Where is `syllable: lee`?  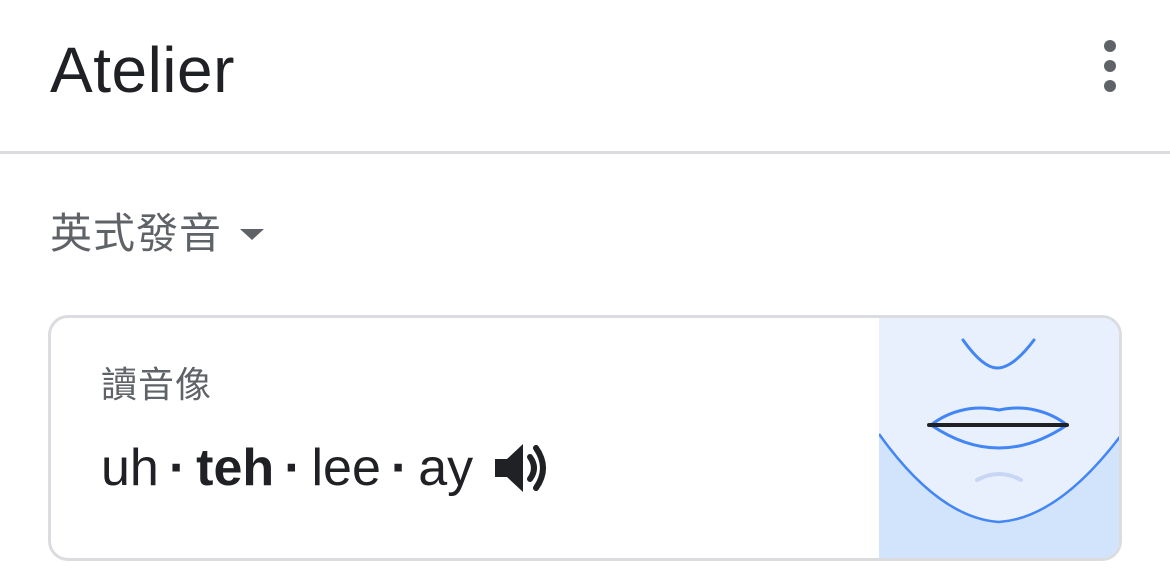 syllable: lee is located at coordinates (346, 468).